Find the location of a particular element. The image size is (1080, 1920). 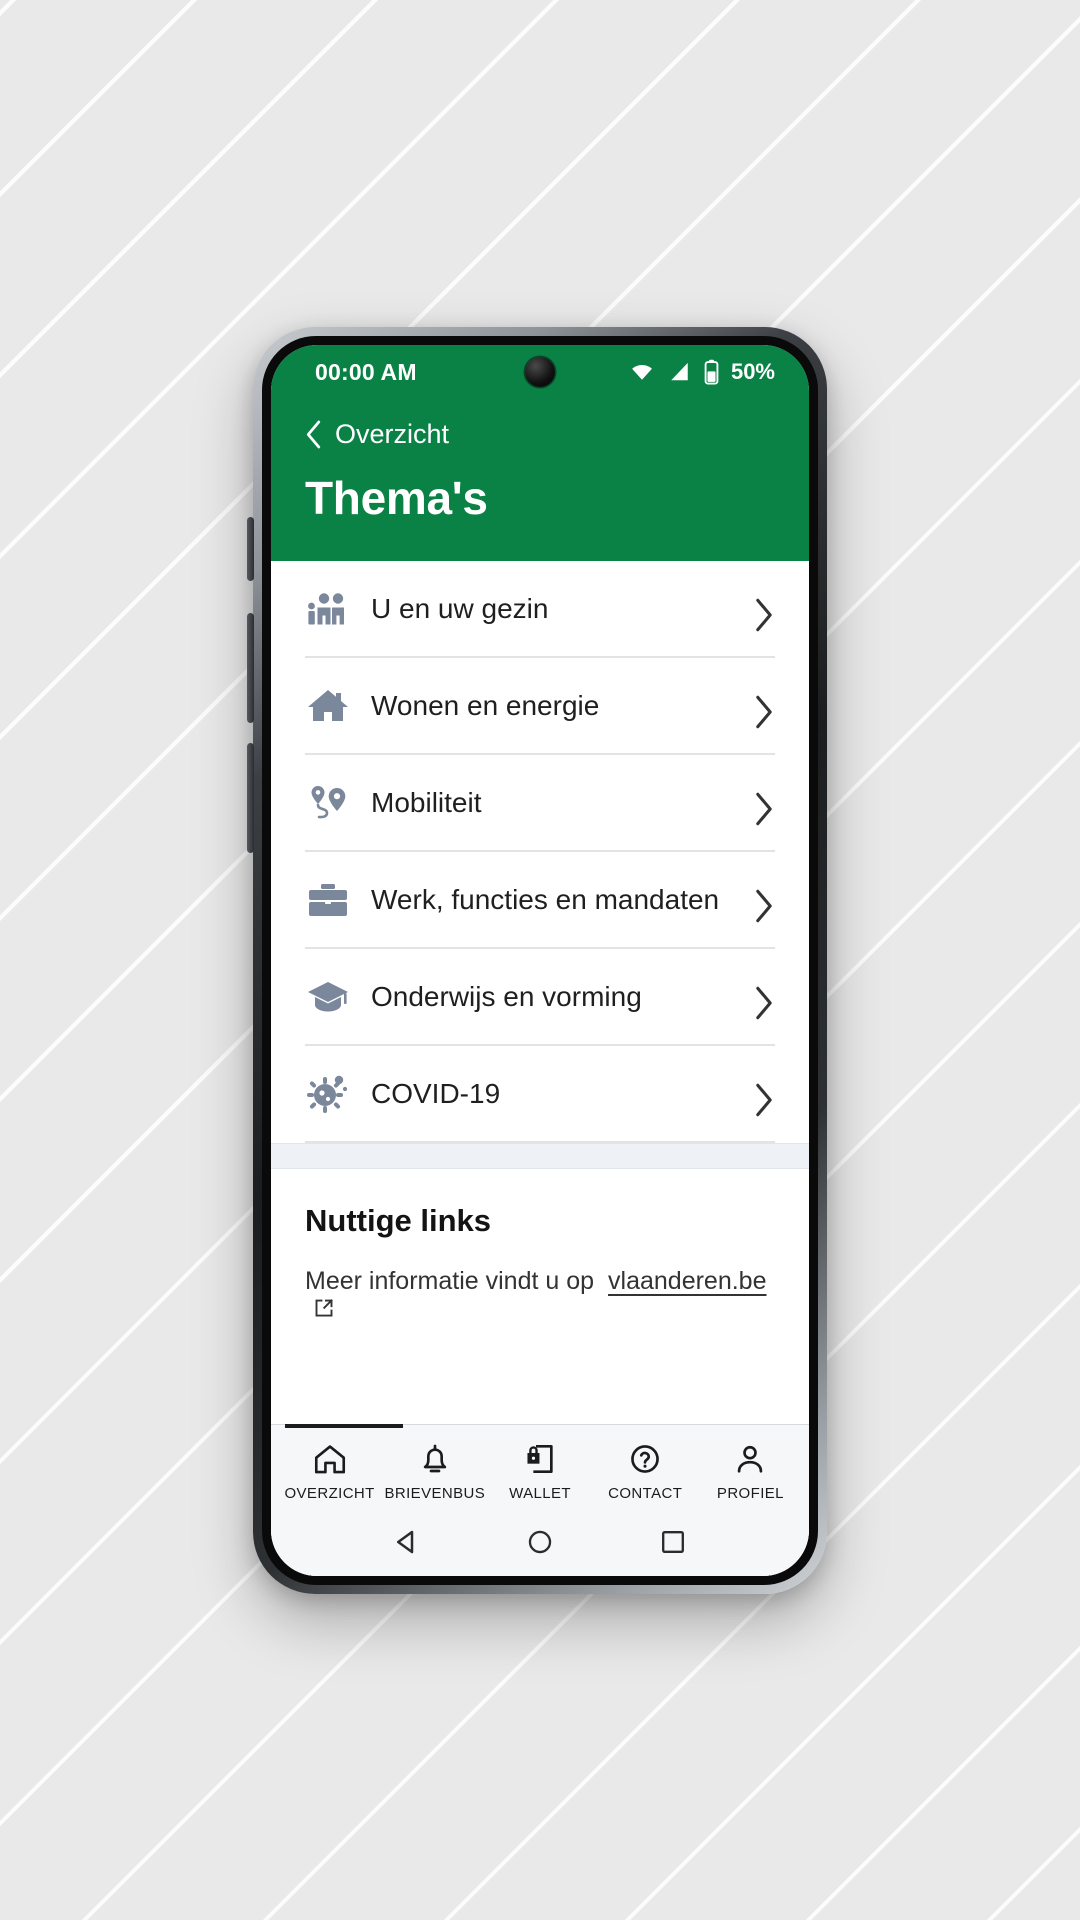

battery-icon is located at coordinates (711, 372).